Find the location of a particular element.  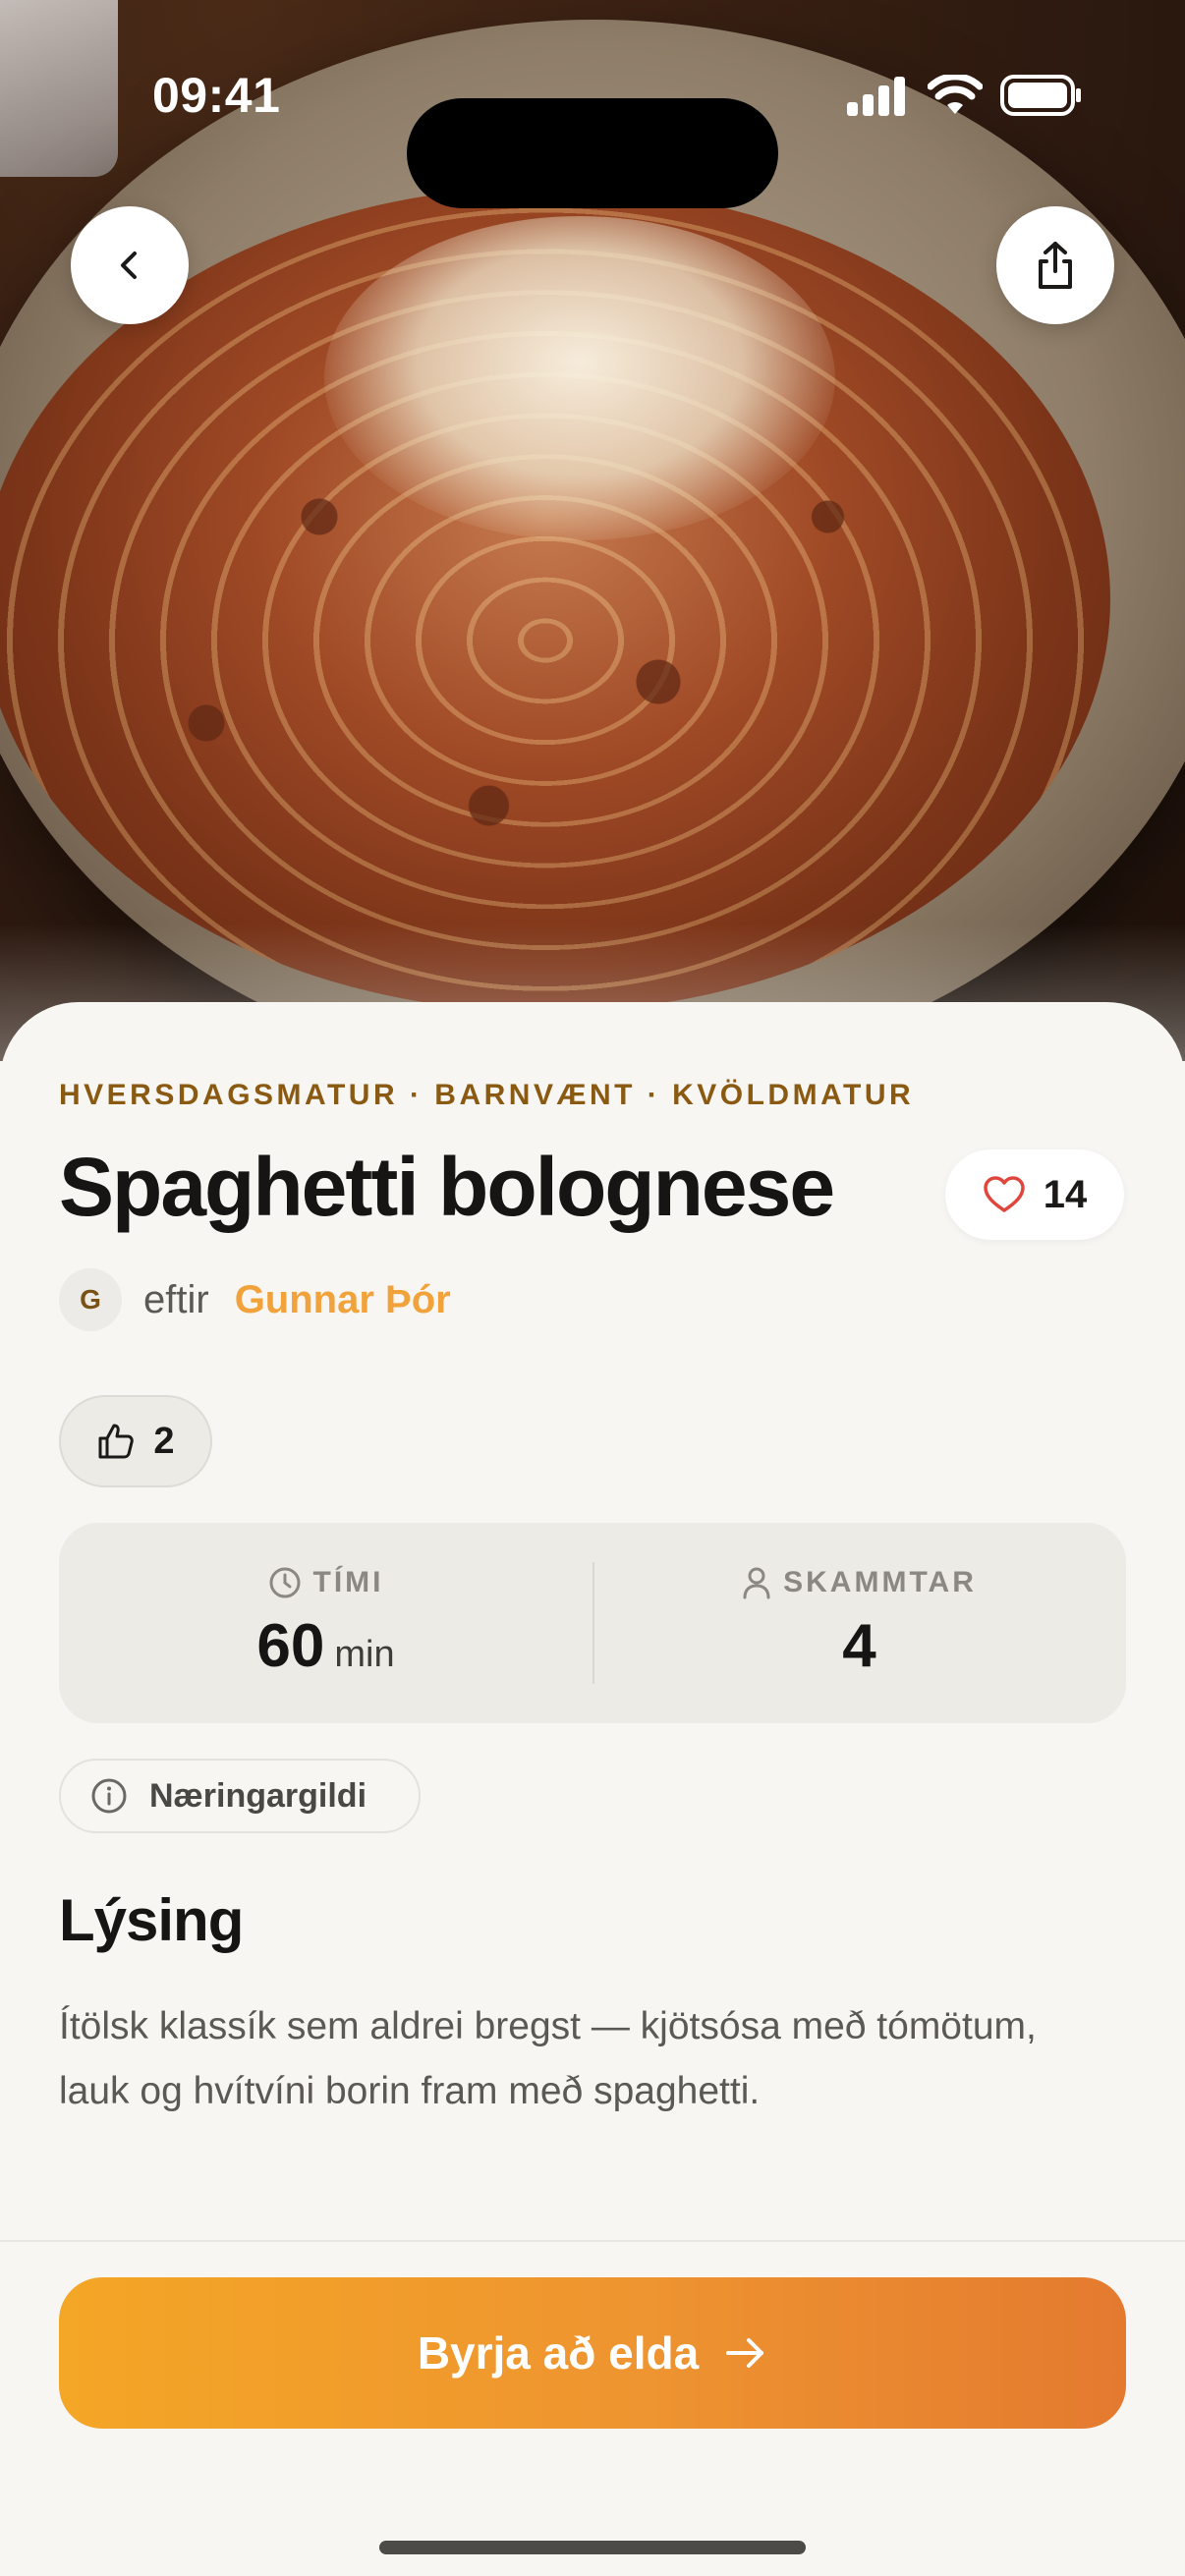

recipe-stats-card: TÍMI 60 min SKAMMTAR 4 is located at coordinates (592, 1623).